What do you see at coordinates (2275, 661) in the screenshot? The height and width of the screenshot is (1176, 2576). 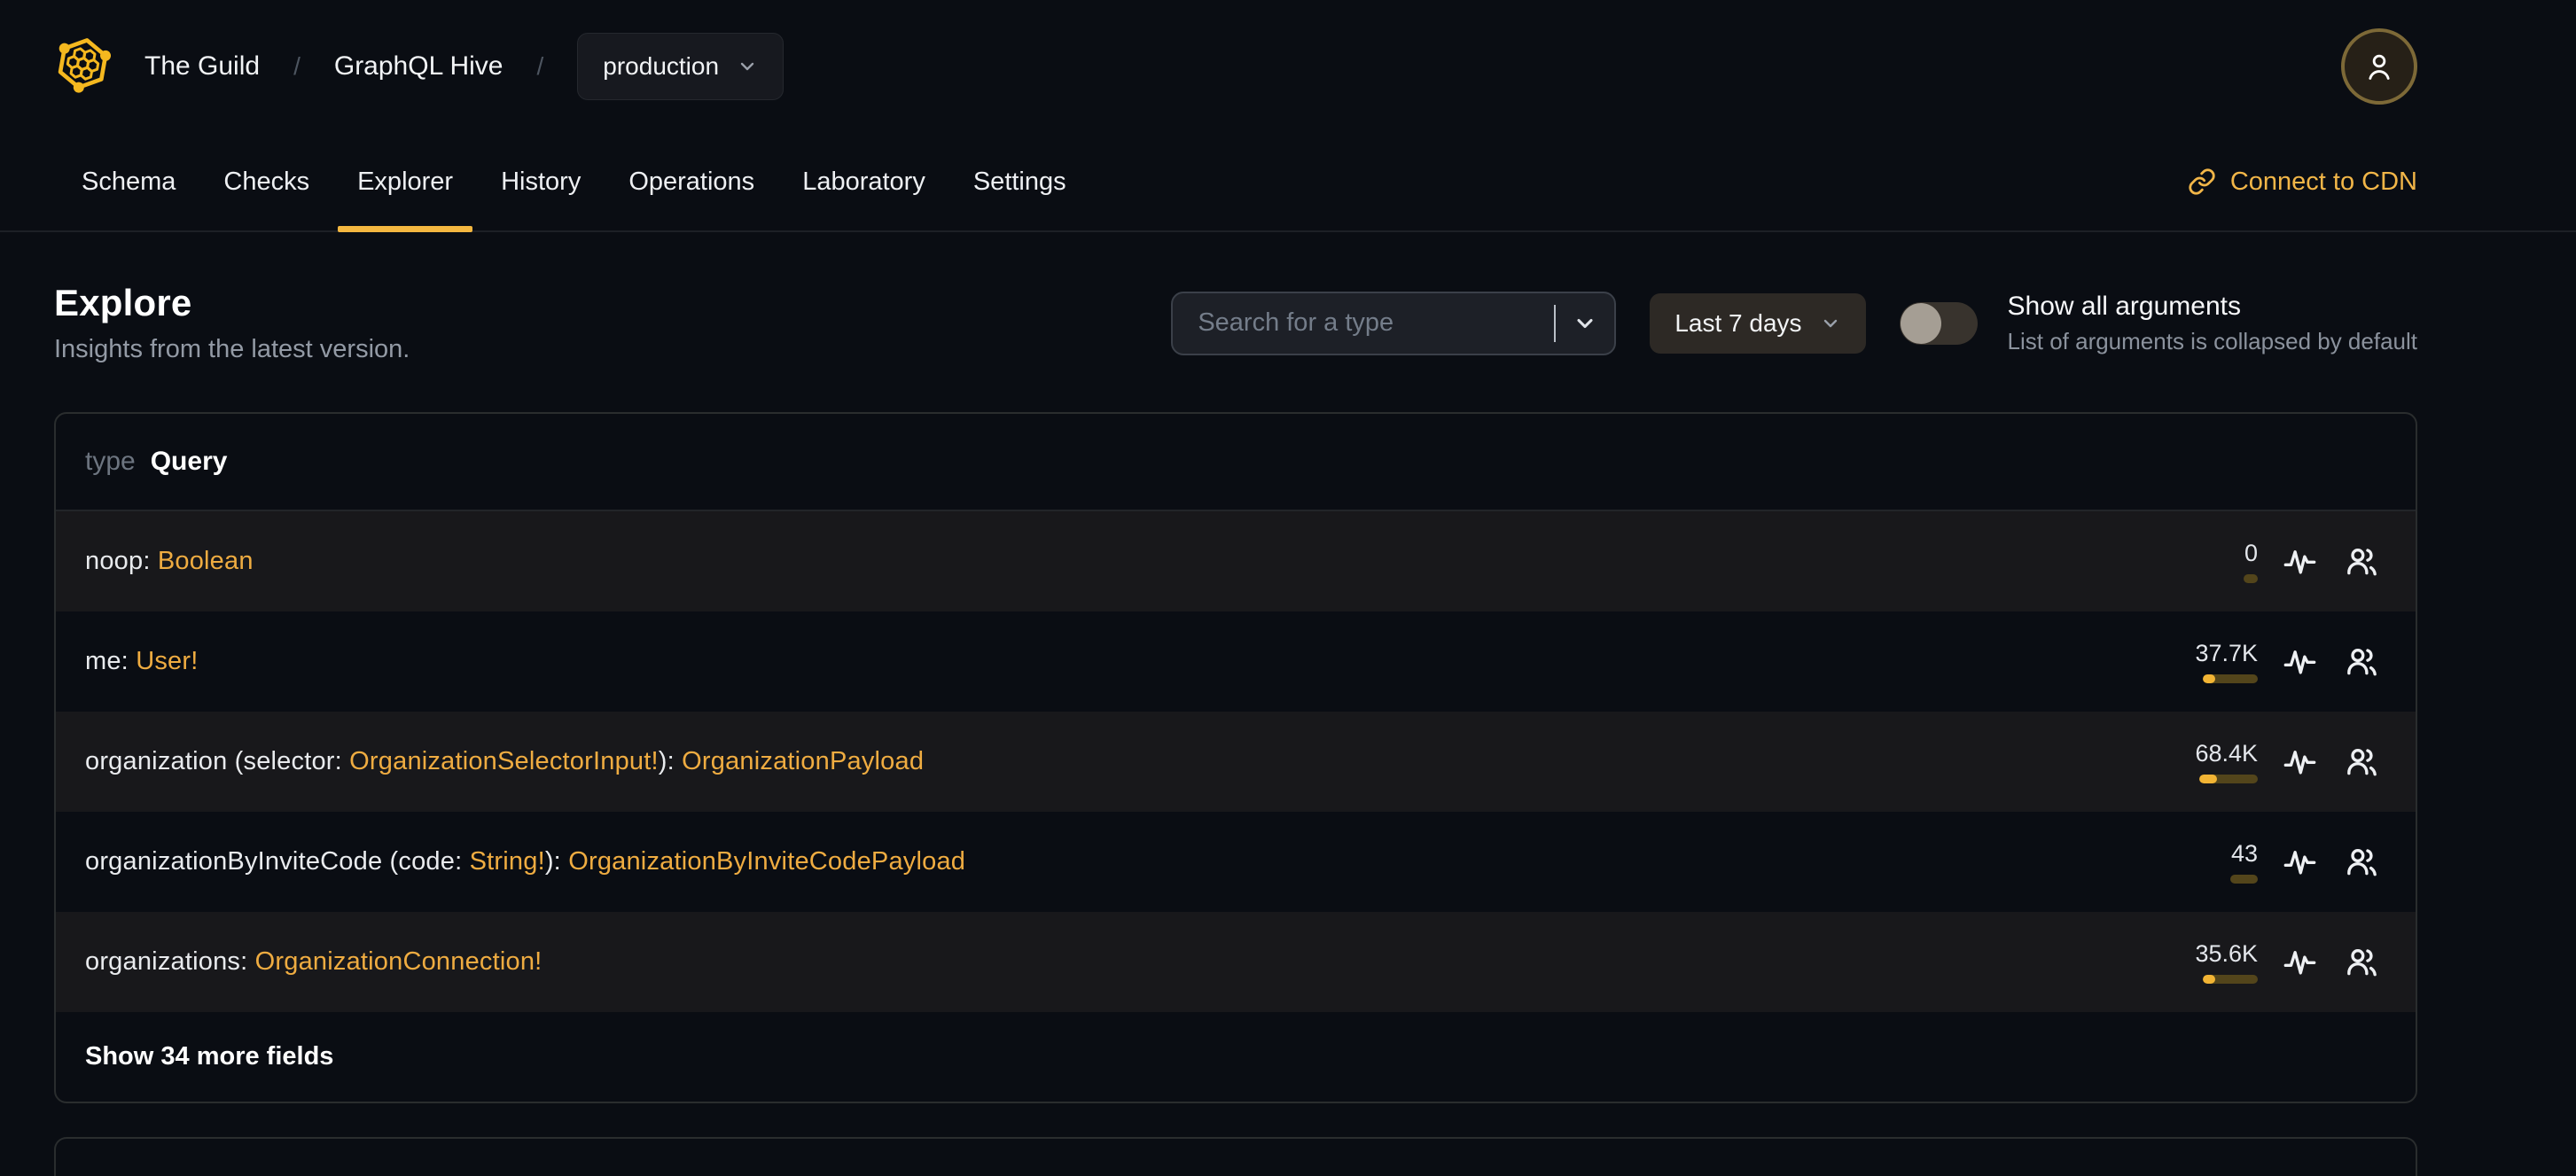 I see `field-metrics: 37.7K` at bounding box center [2275, 661].